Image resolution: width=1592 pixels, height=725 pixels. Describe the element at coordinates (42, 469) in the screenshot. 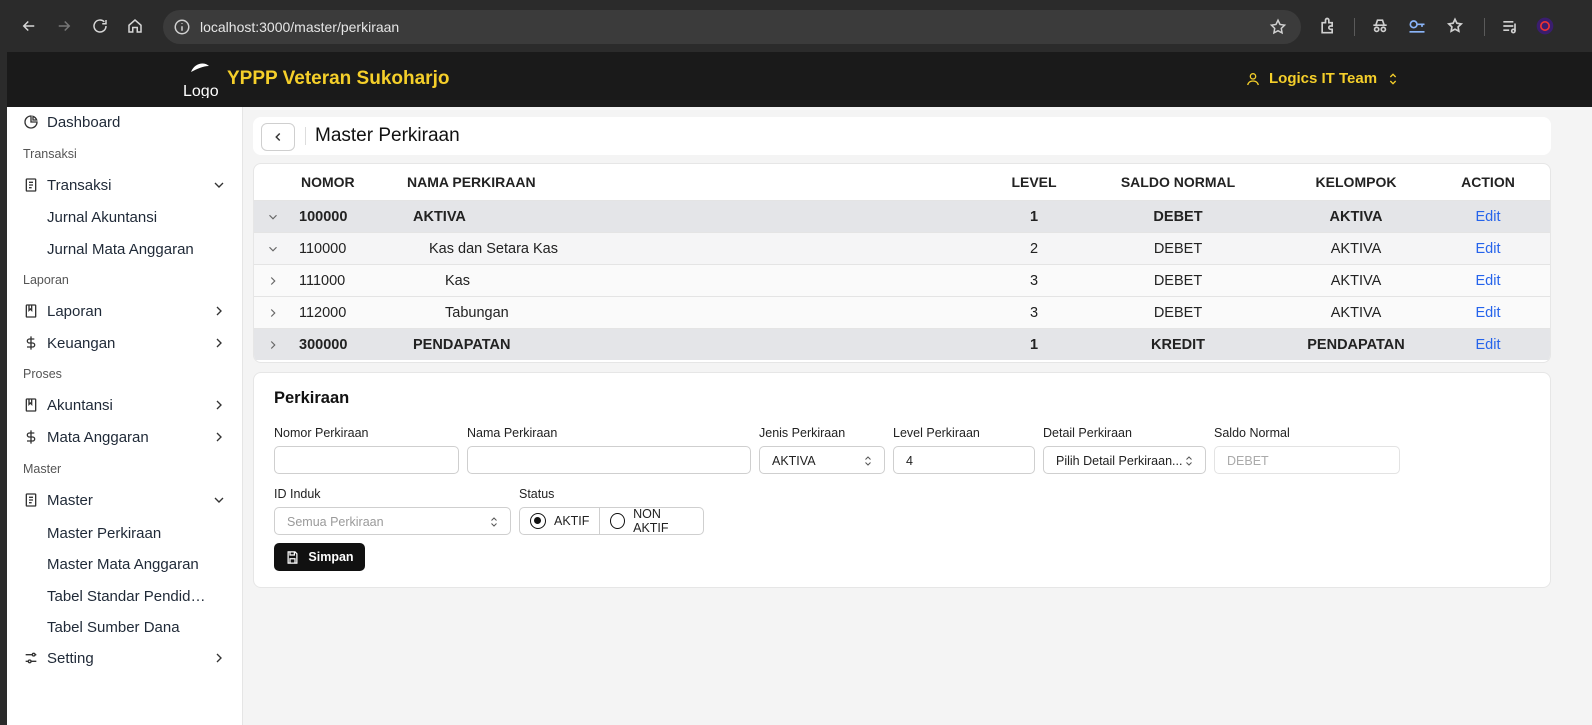

I see `sidebar-section-master: Master` at that location.